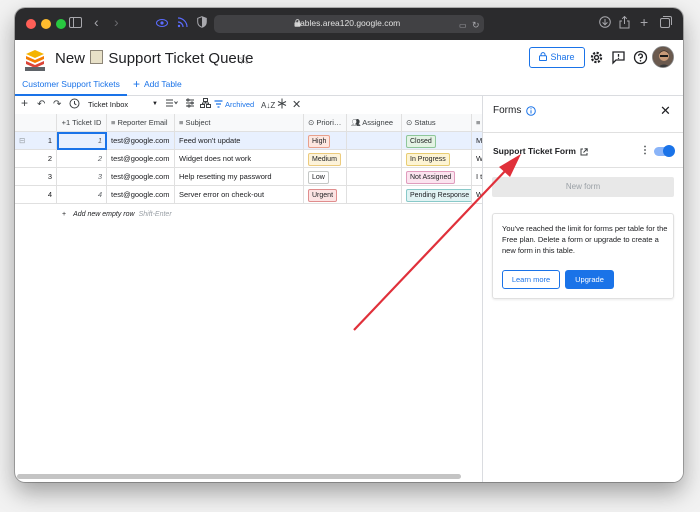 This screenshot has height=512, width=700. I want to click on column-header-reporter-email: ≡ Reporter Email, so click(141, 123).